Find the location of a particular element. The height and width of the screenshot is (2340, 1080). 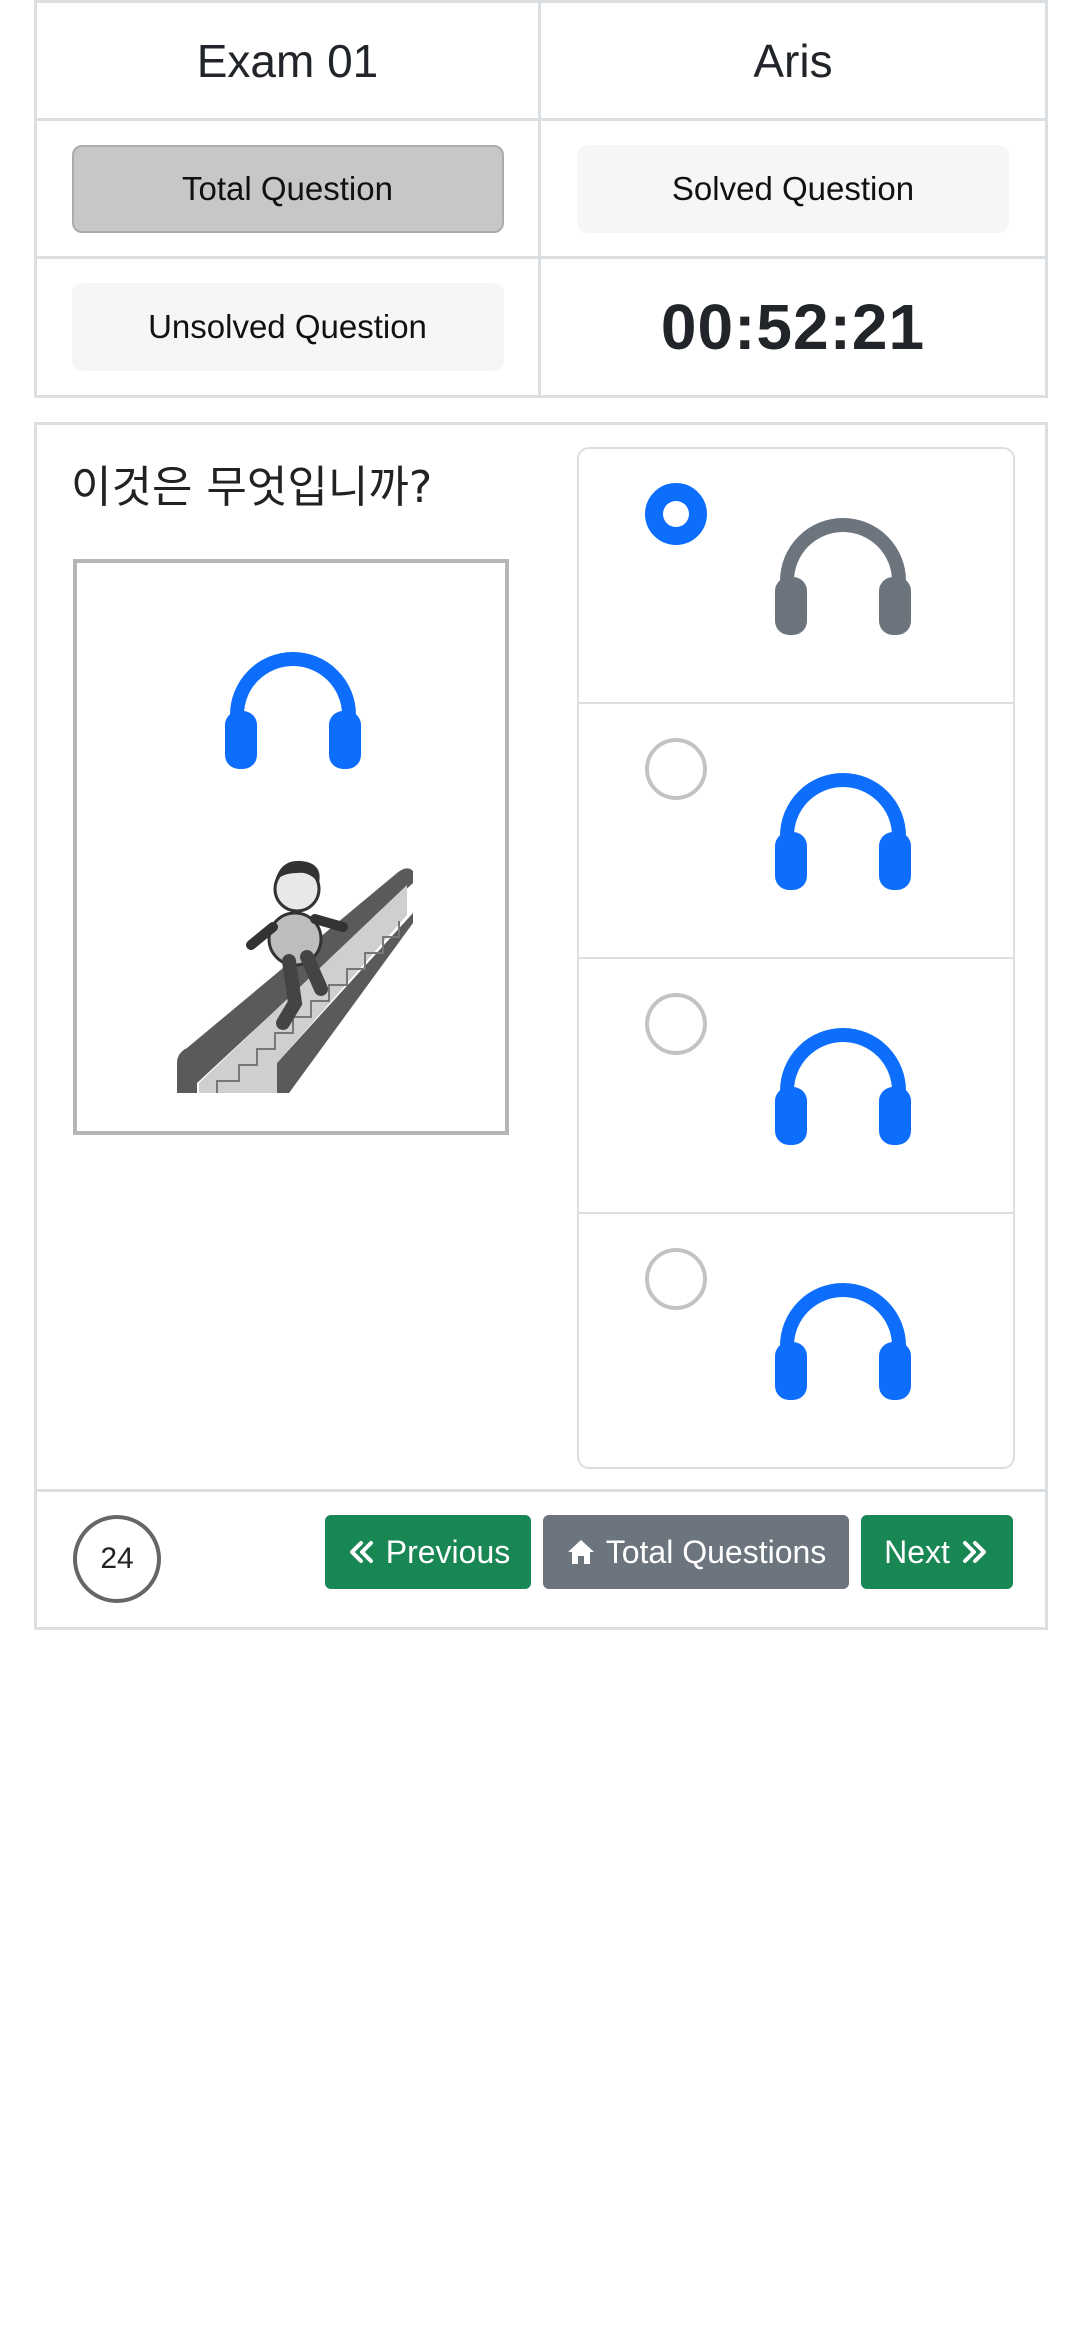

total-questions-label: Total Questions is located at coordinates (716, 1551).